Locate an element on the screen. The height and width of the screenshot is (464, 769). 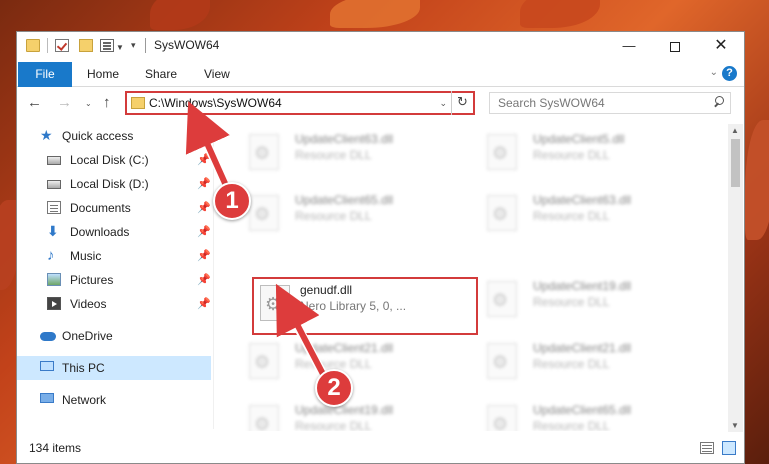
sidebar-item-music: ♪ Music 📌 is located at coordinates (114, 256).